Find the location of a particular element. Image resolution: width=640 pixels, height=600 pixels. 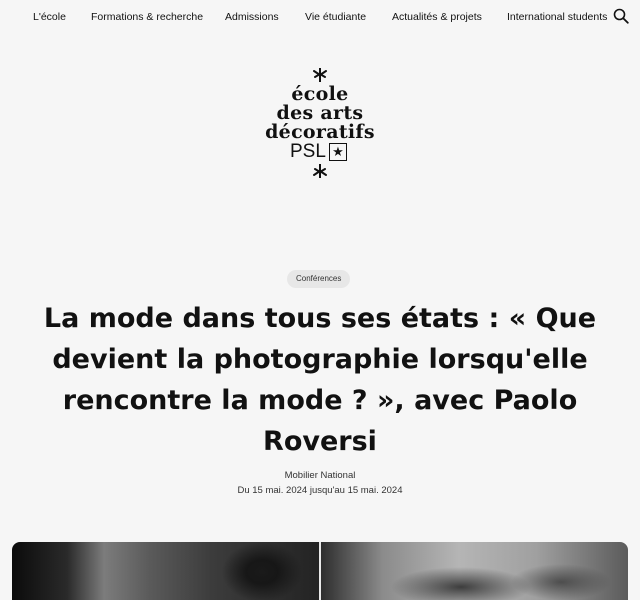

school-logo: école des arts décoratifs PSL ★ is located at coordinates (320, 125).